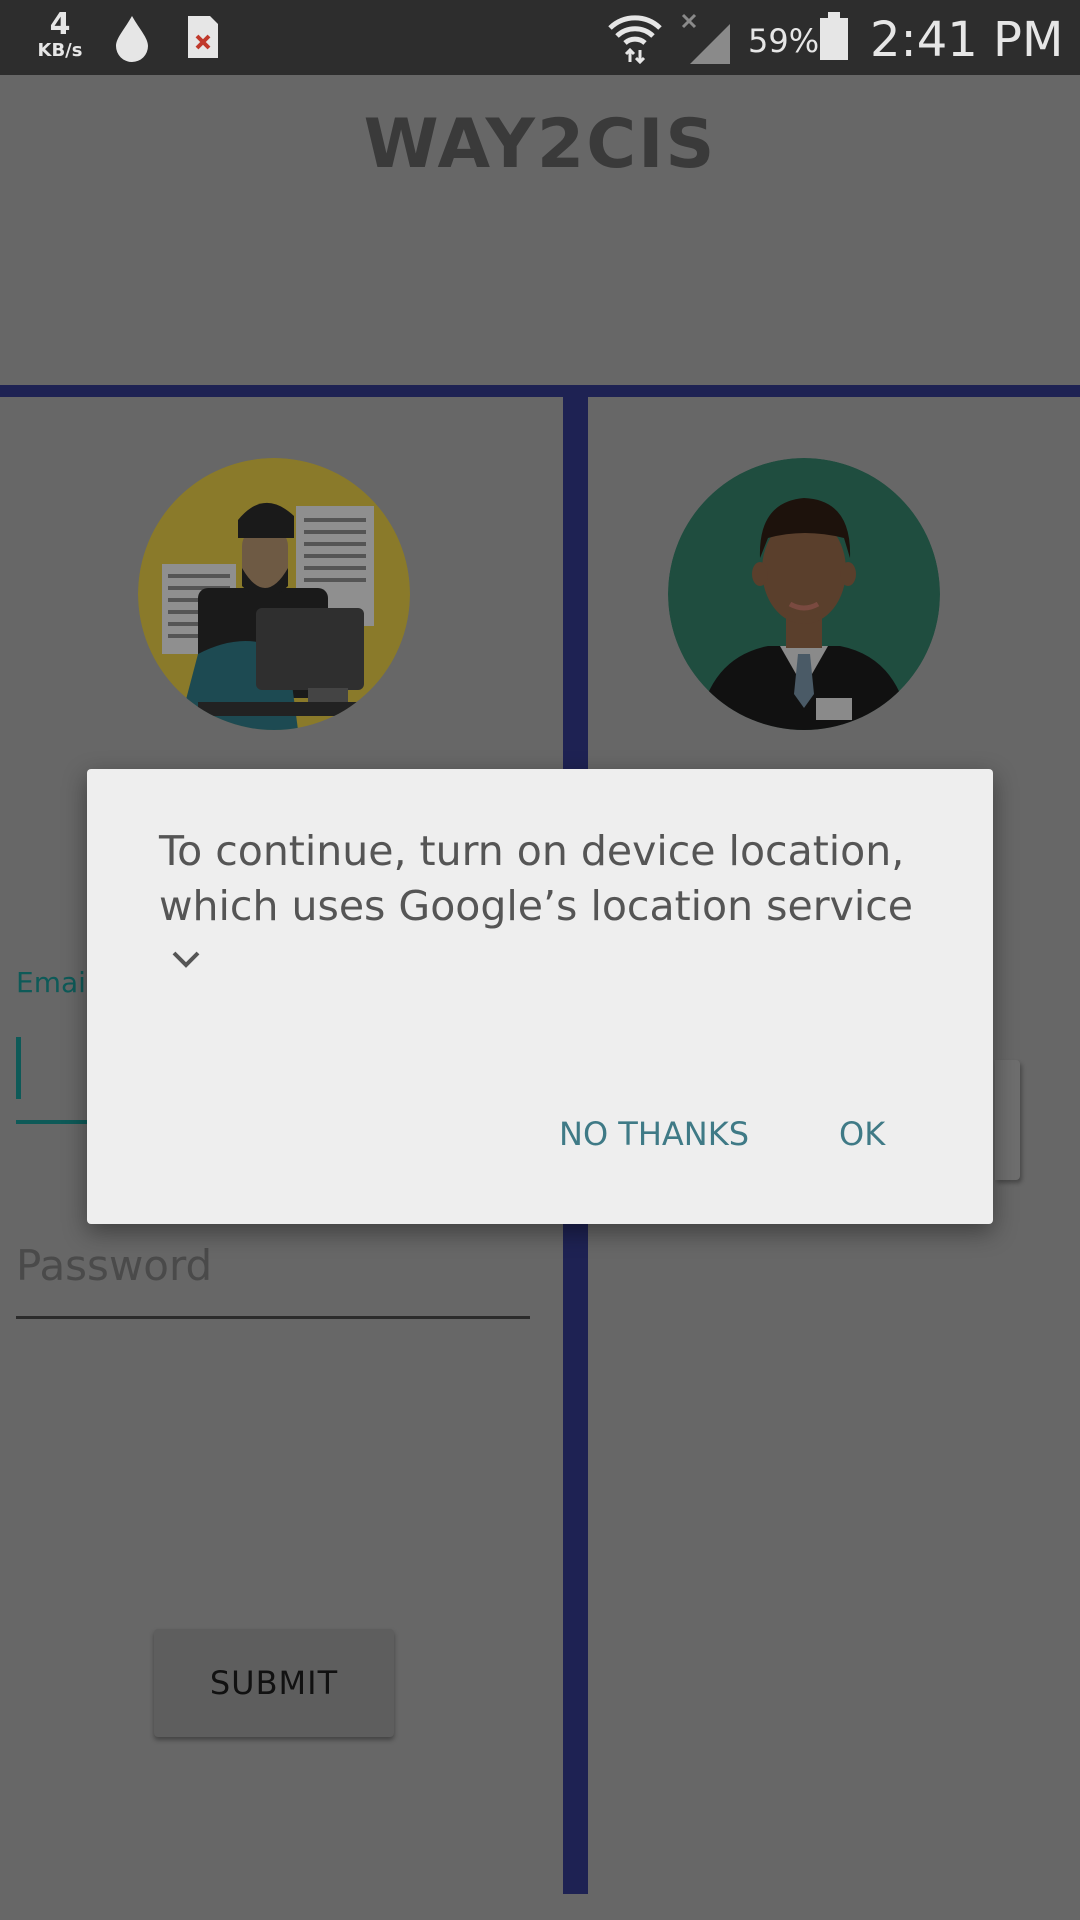  I want to click on password-field, so click(271, 1265).